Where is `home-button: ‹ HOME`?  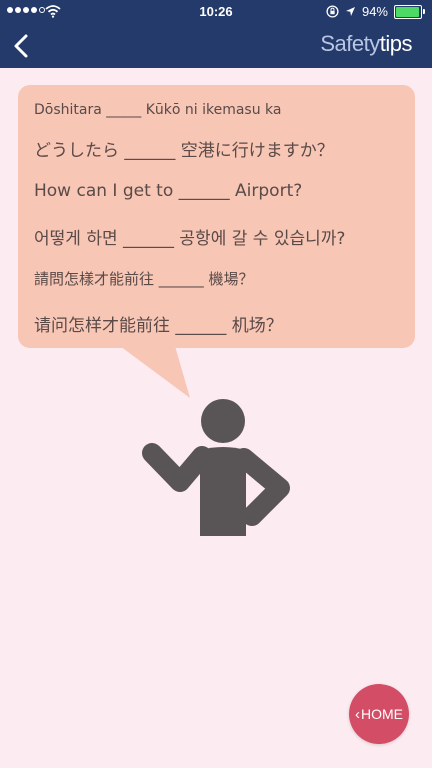 home-button: ‹ HOME is located at coordinates (379, 714).